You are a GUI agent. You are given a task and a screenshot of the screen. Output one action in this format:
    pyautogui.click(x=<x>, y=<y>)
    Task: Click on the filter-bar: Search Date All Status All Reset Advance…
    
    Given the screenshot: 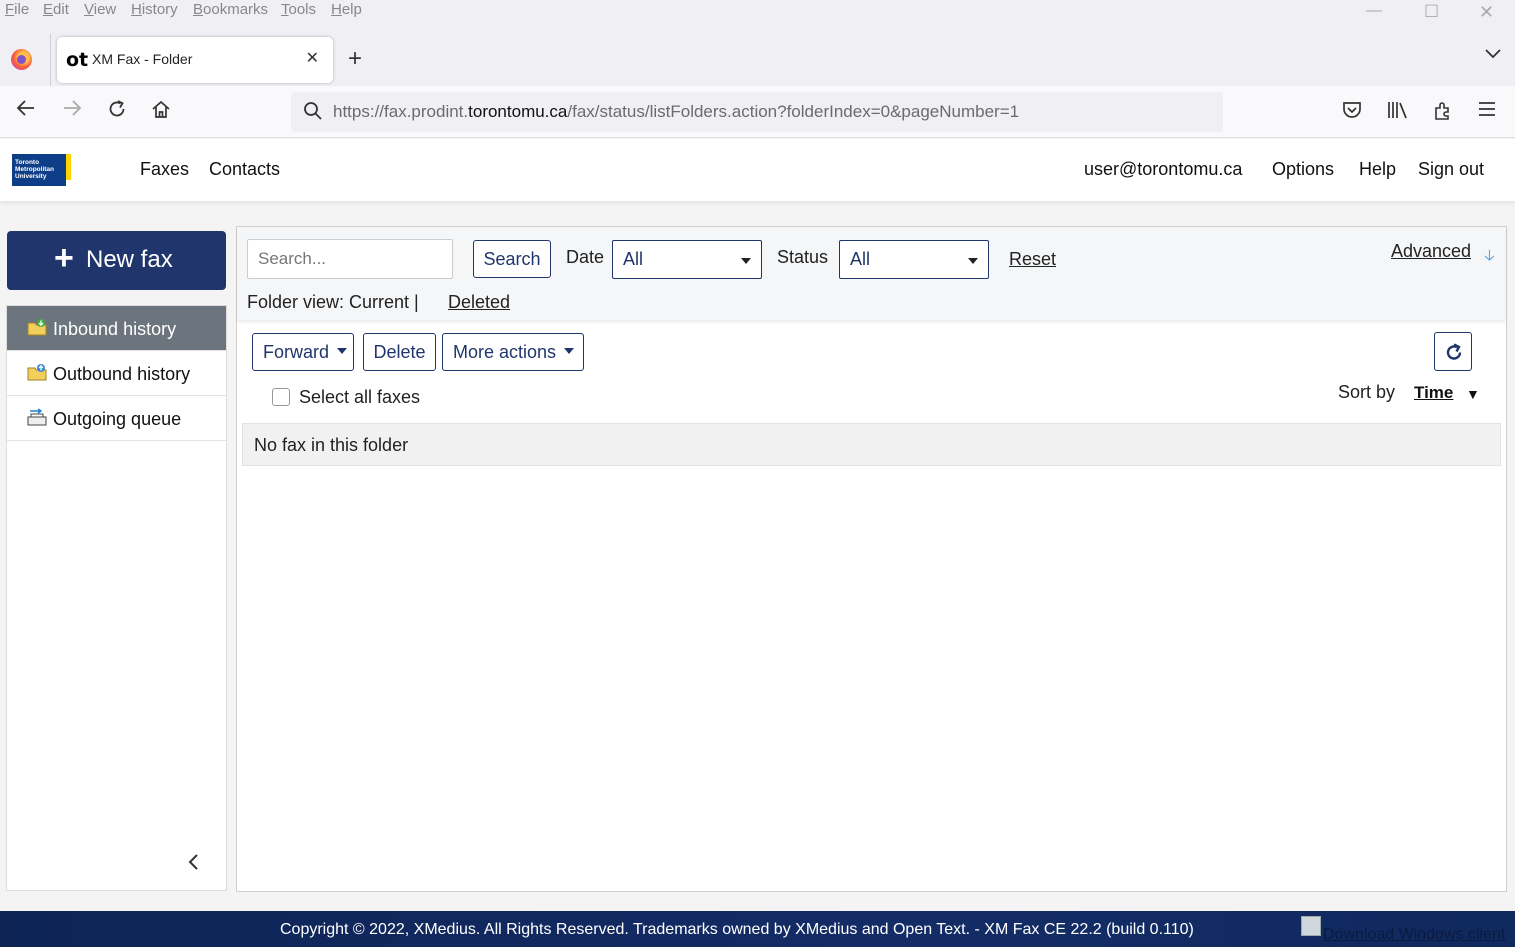 What is the action you would take?
    pyautogui.click(x=871, y=273)
    